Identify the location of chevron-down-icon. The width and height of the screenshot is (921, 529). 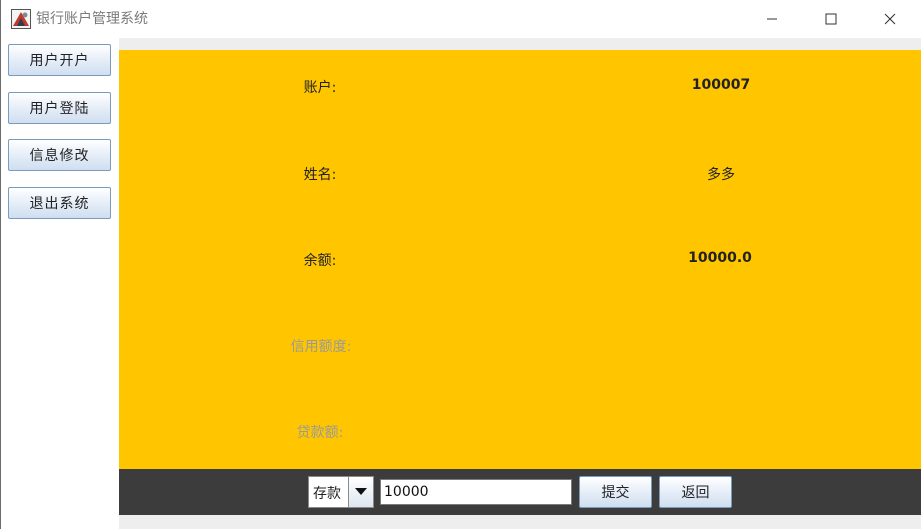
(361, 491).